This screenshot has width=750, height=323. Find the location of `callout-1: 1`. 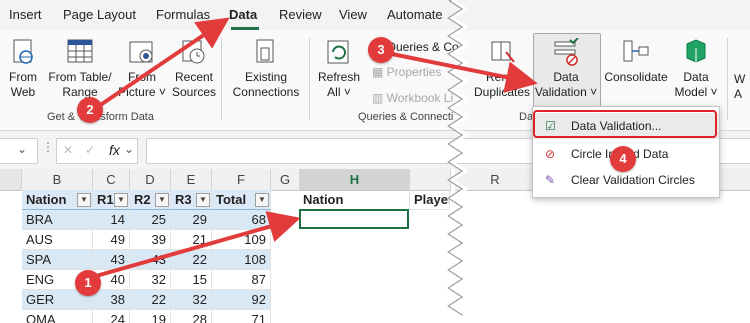

callout-1: 1 is located at coordinates (88, 283).